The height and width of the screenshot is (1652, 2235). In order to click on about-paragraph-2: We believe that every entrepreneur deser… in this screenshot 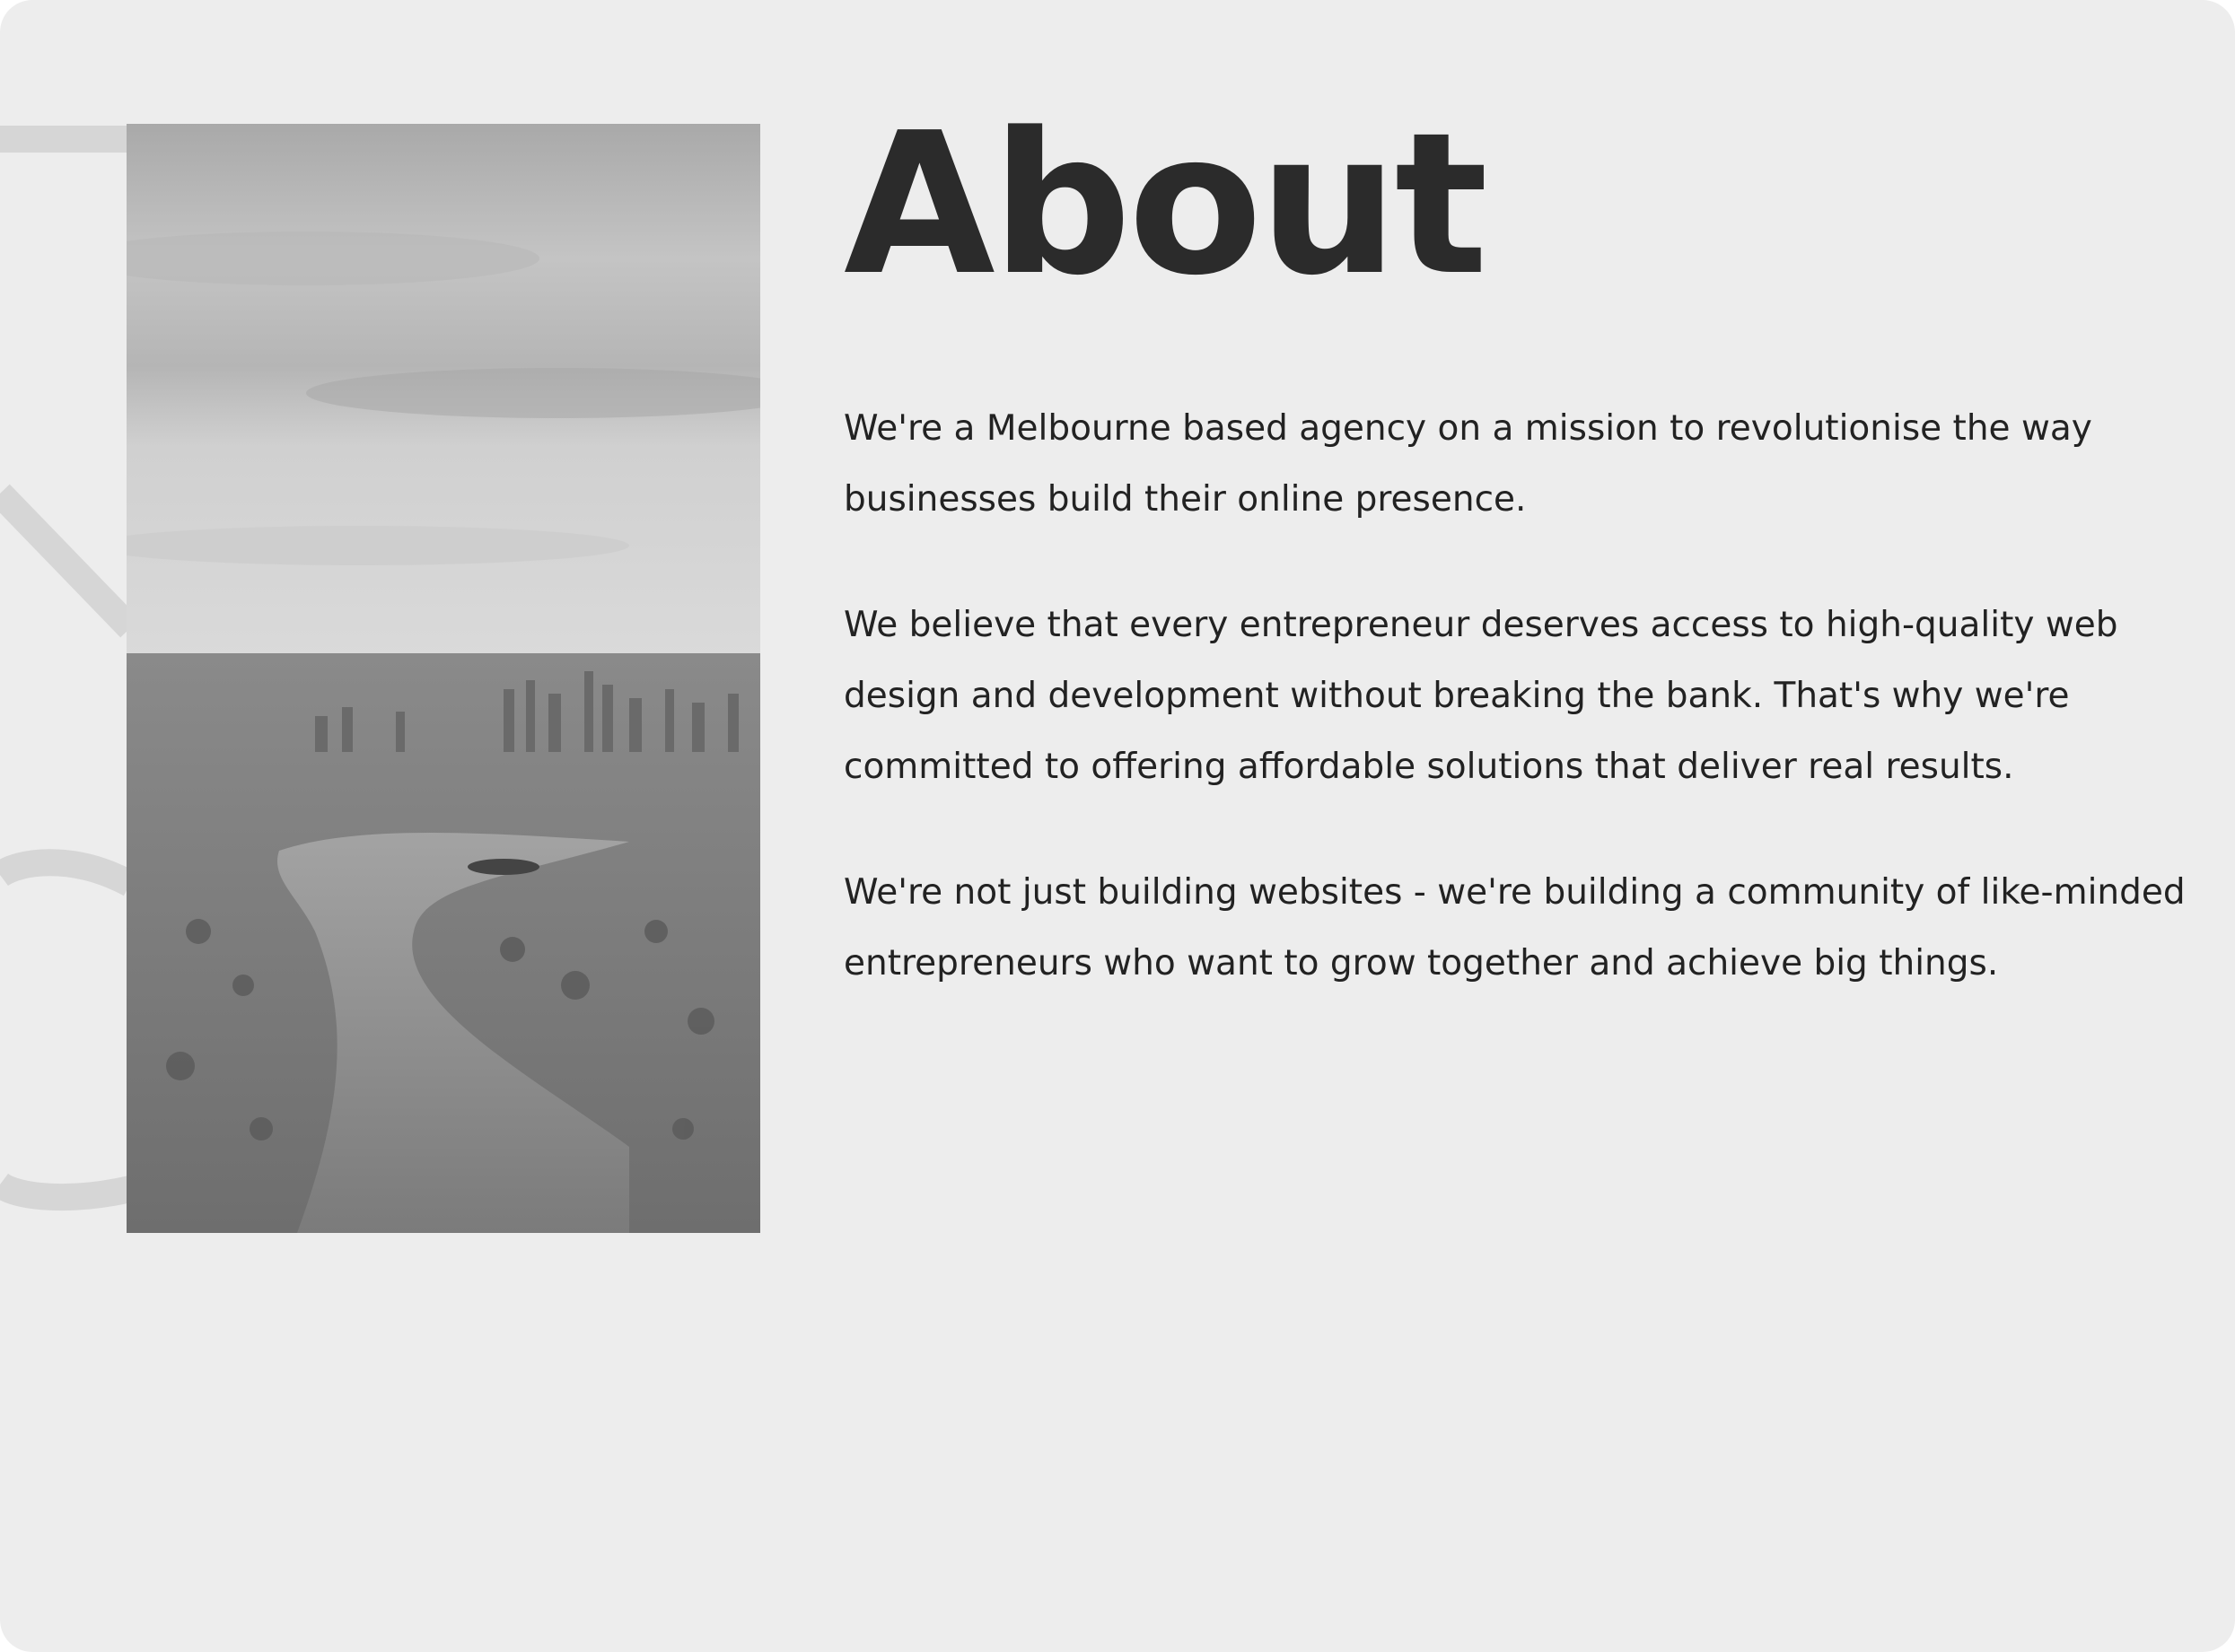, I will do `click(1481, 696)`.